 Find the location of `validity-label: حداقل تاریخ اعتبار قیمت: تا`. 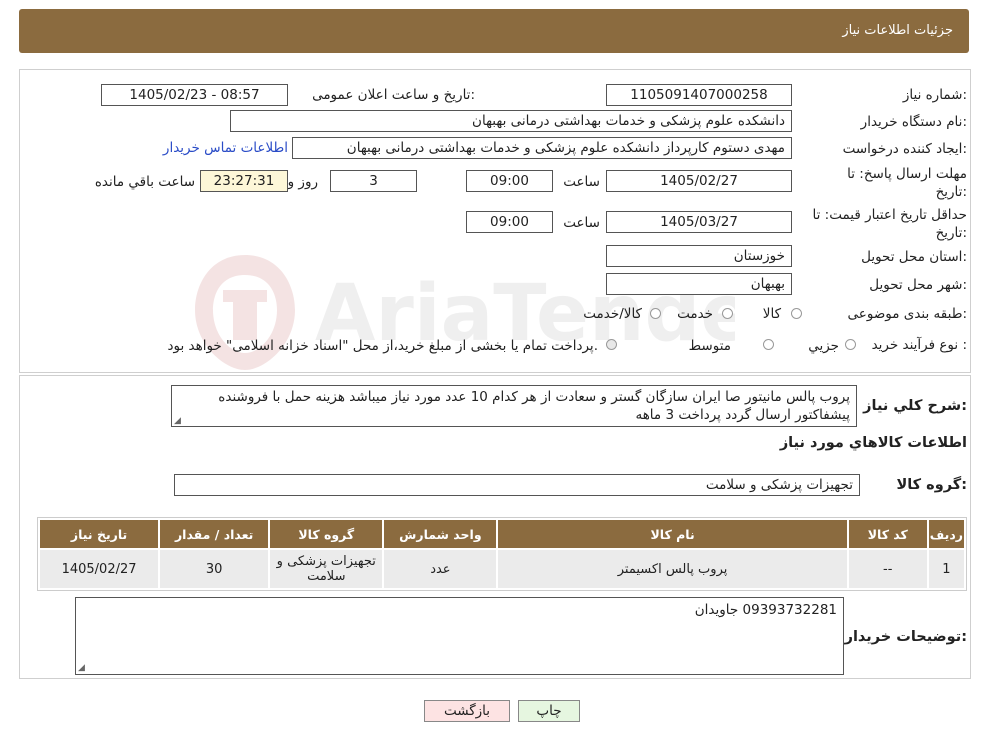

validity-label: حداقل تاریخ اعتبار قیمت: تا is located at coordinates (889, 215).